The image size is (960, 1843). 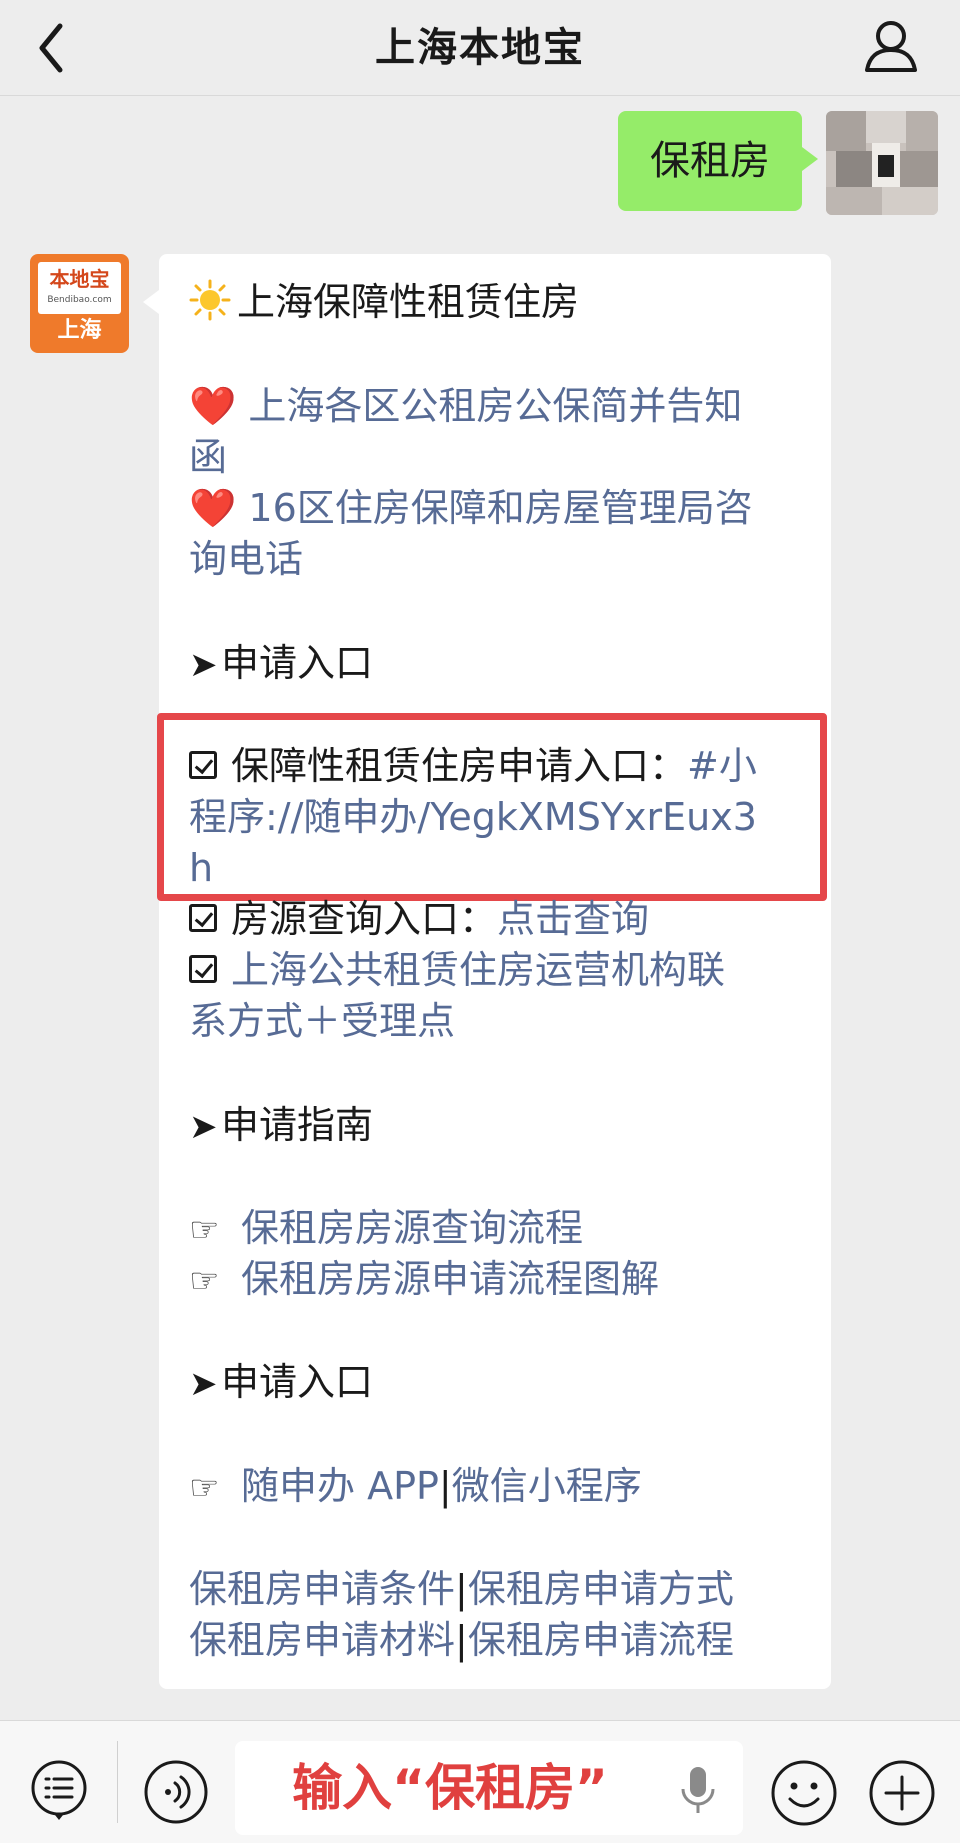 I want to click on chat-title: 上海本地宝, so click(x=480, y=48).